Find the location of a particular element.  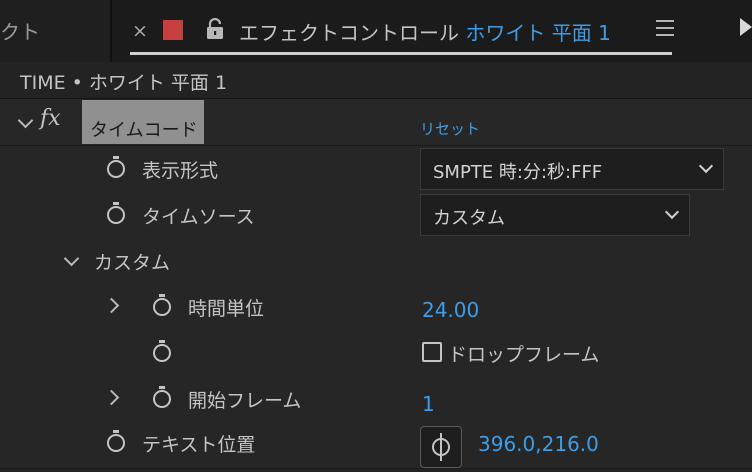

display-format-dropdown: SMPTE 時:分:秒:FFF is located at coordinates (572, 169).